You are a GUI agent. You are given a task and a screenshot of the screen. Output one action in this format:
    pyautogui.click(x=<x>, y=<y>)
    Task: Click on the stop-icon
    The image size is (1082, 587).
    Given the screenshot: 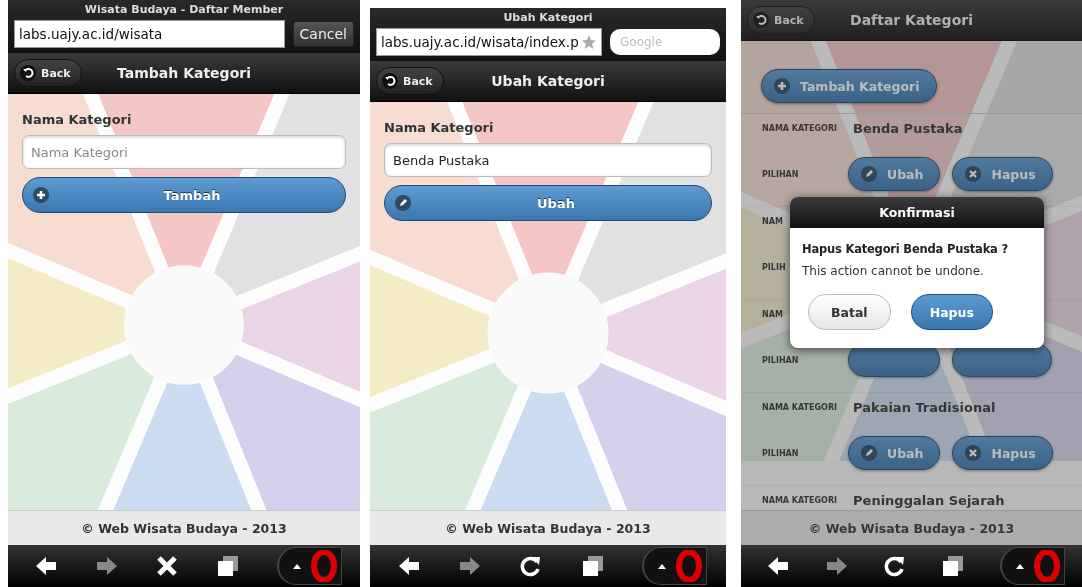 What is the action you would take?
    pyautogui.click(x=167, y=566)
    